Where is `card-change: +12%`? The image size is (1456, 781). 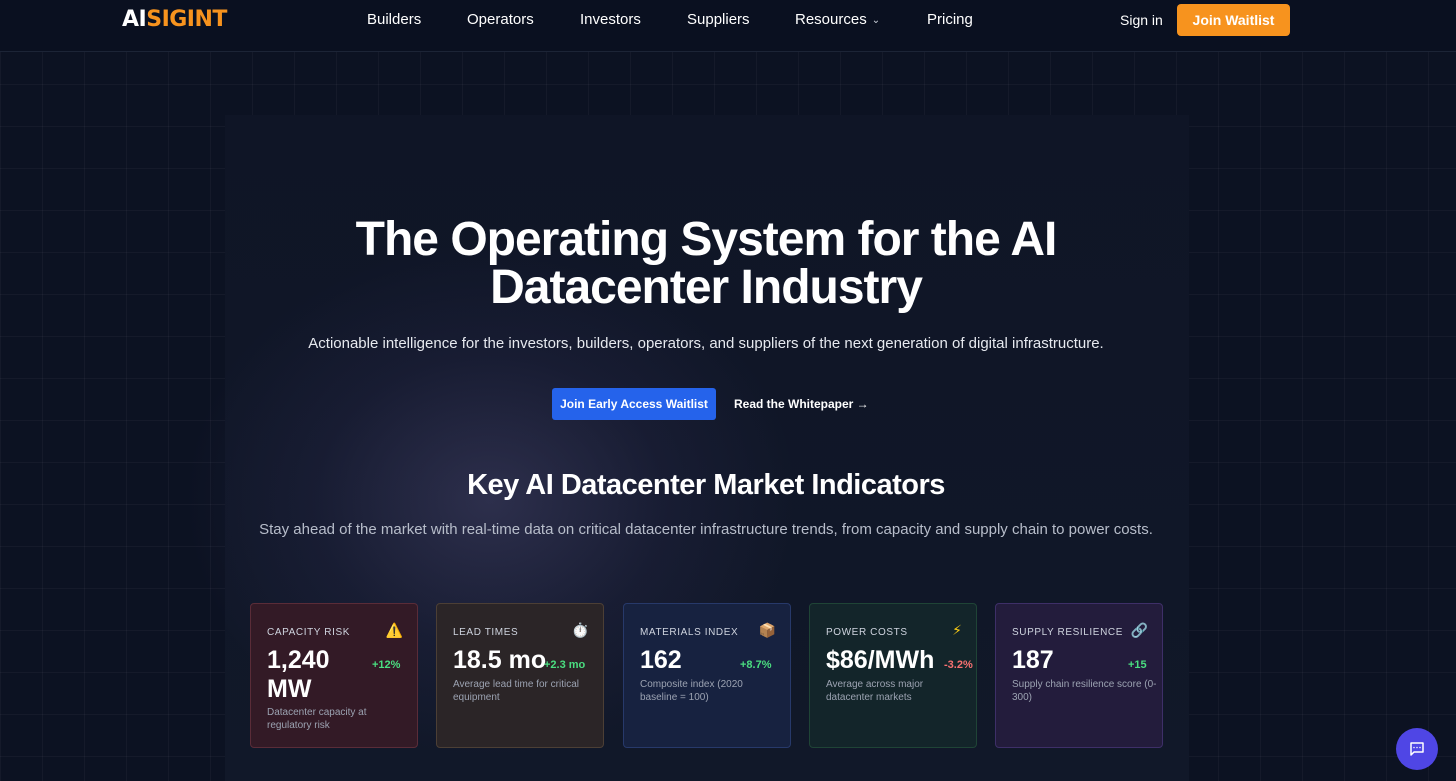
card-change: +12% is located at coordinates (386, 665).